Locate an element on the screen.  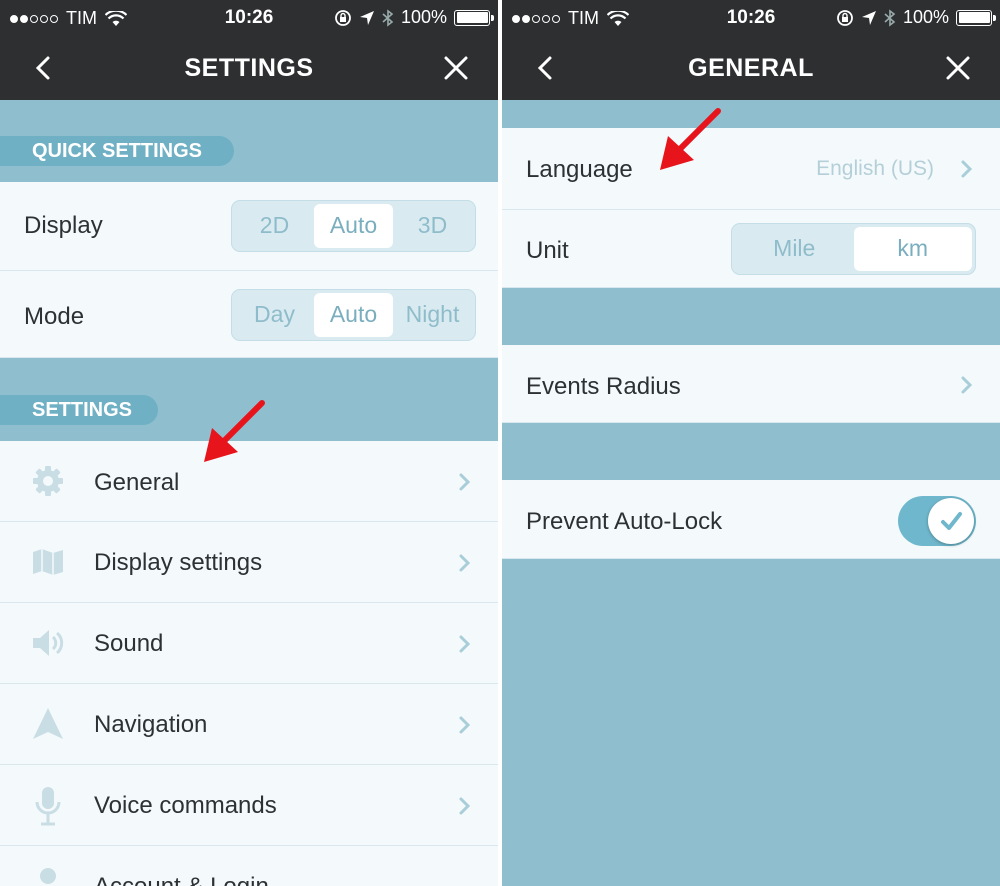
page-title: SETTINGS is located at coordinates (249, 68).